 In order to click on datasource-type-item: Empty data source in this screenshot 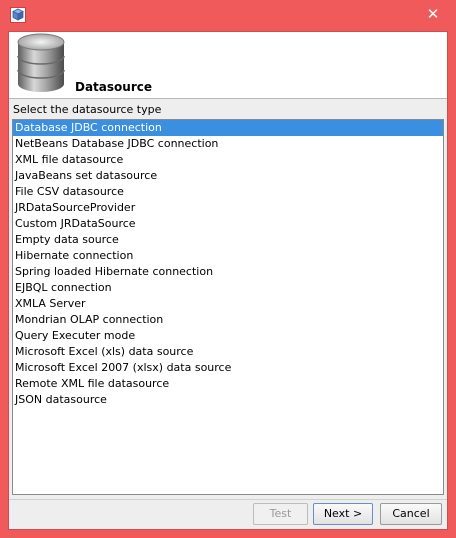, I will do `click(228, 240)`.